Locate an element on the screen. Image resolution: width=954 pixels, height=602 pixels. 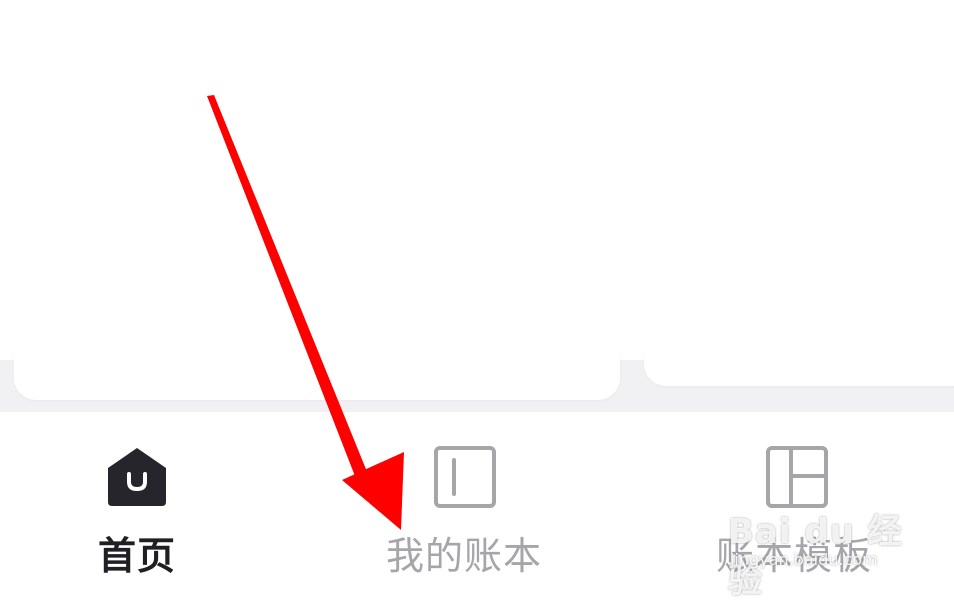
template-icon is located at coordinates (797, 477).